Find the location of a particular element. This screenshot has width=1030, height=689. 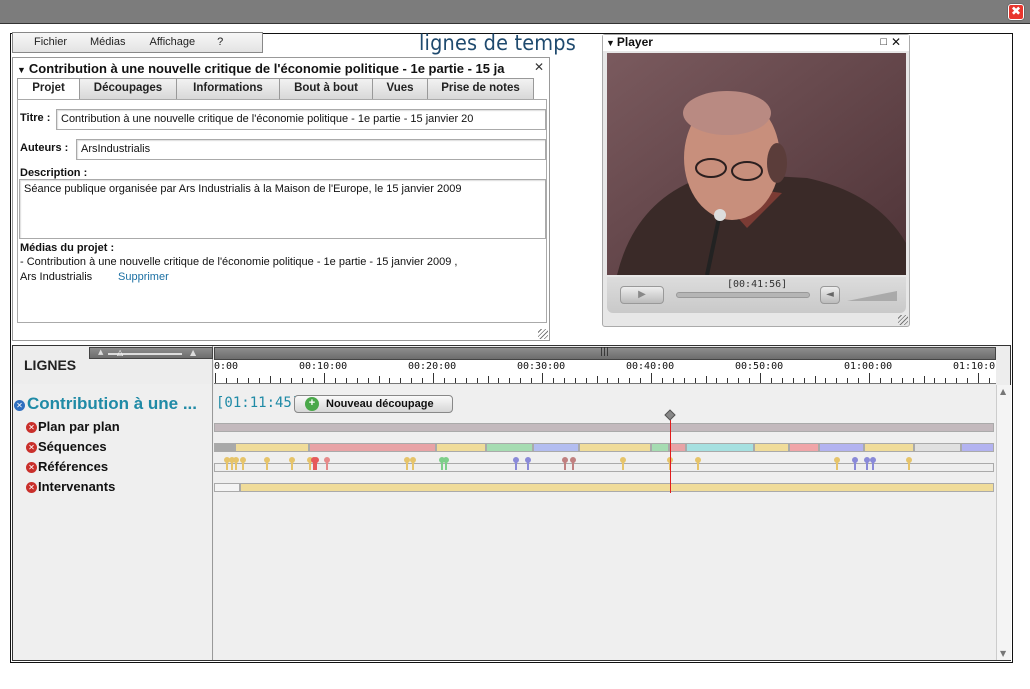

track-intervenants: Intervenants is located at coordinates (76, 486).